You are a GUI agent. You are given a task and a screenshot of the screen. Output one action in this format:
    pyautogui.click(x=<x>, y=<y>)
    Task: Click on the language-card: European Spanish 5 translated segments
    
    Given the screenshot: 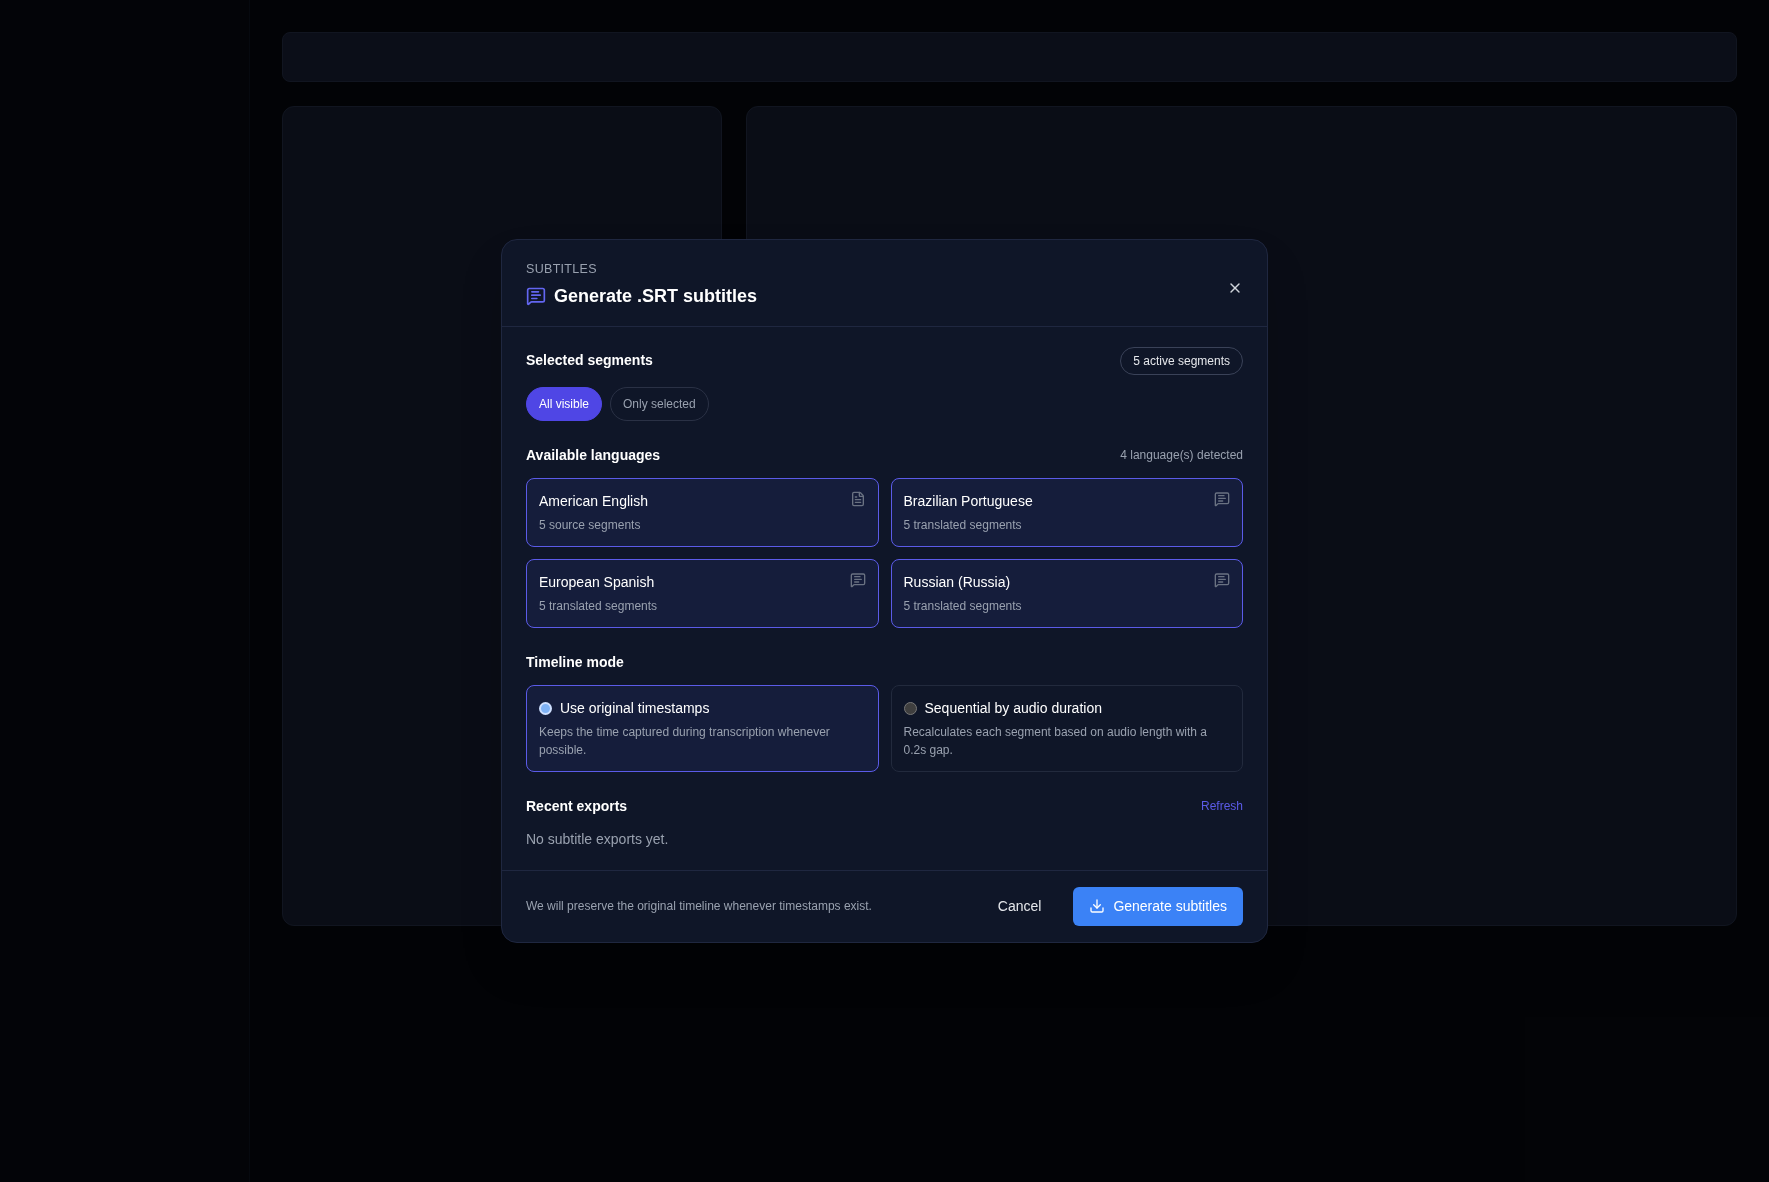 What is the action you would take?
    pyautogui.click(x=702, y=593)
    